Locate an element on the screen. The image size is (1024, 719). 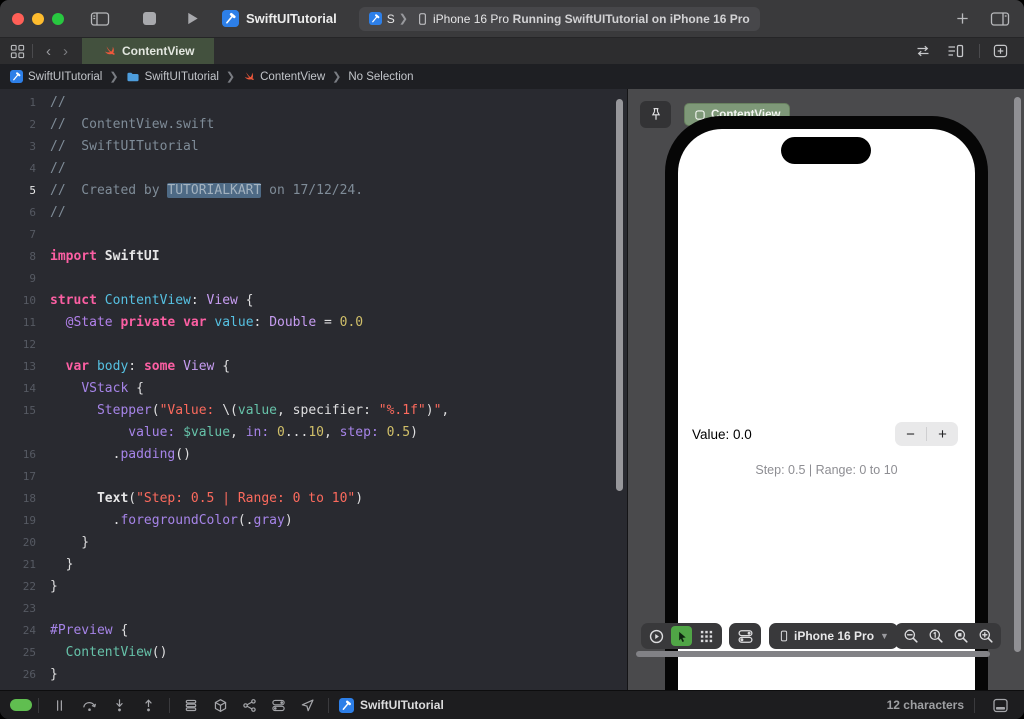
related-items-button is located at coordinates (17, 51).